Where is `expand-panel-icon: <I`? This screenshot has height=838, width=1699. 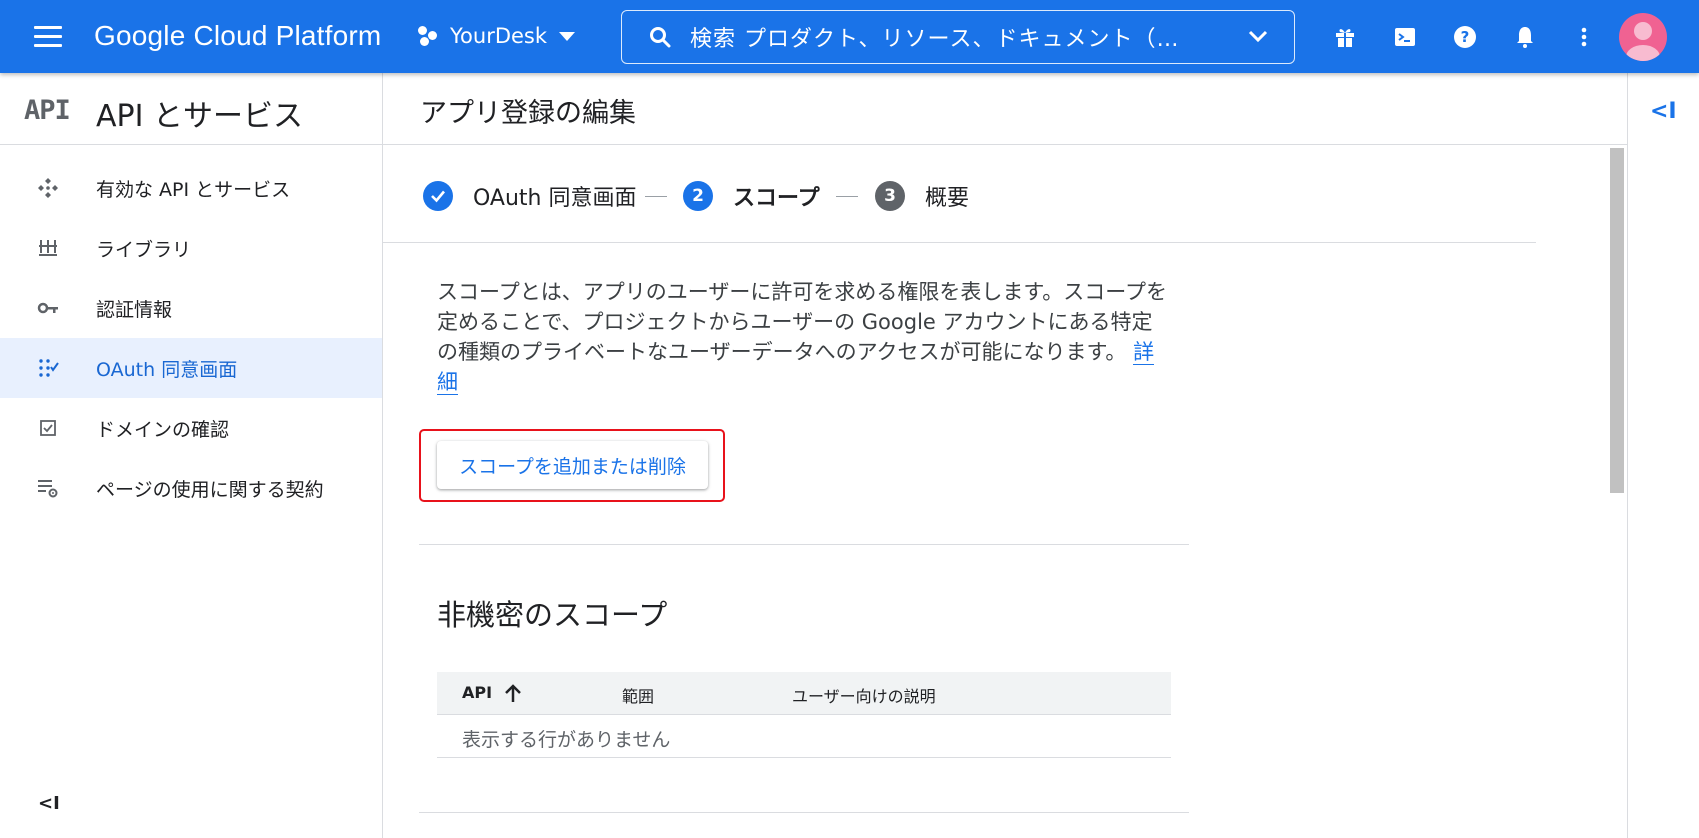
expand-panel-icon: <I is located at coordinates (1663, 111).